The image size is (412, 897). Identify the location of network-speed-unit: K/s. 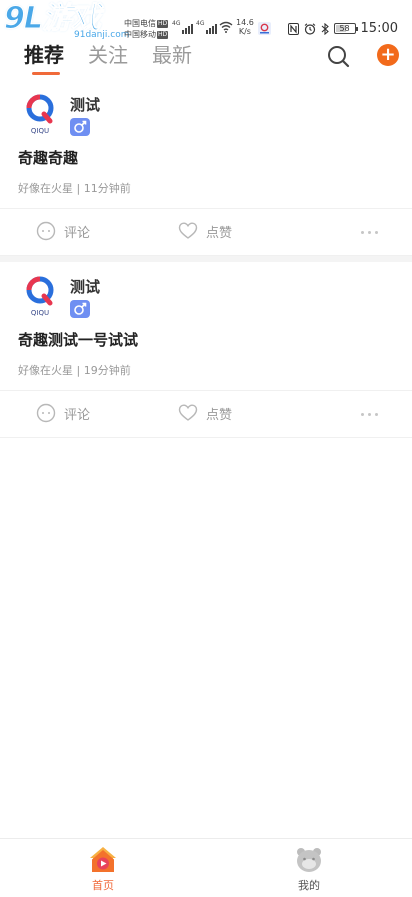
(244, 31).